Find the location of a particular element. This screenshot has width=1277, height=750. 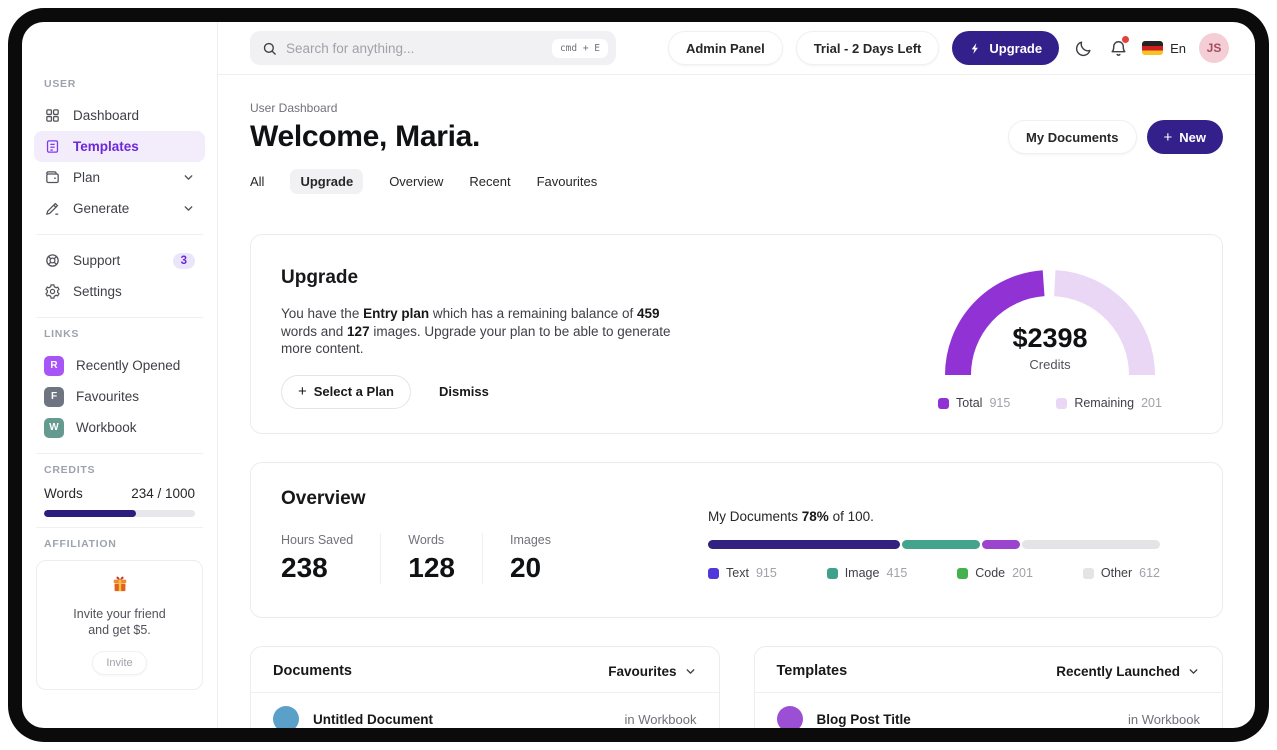

admin-panel-button: Admin Panel is located at coordinates (725, 48).